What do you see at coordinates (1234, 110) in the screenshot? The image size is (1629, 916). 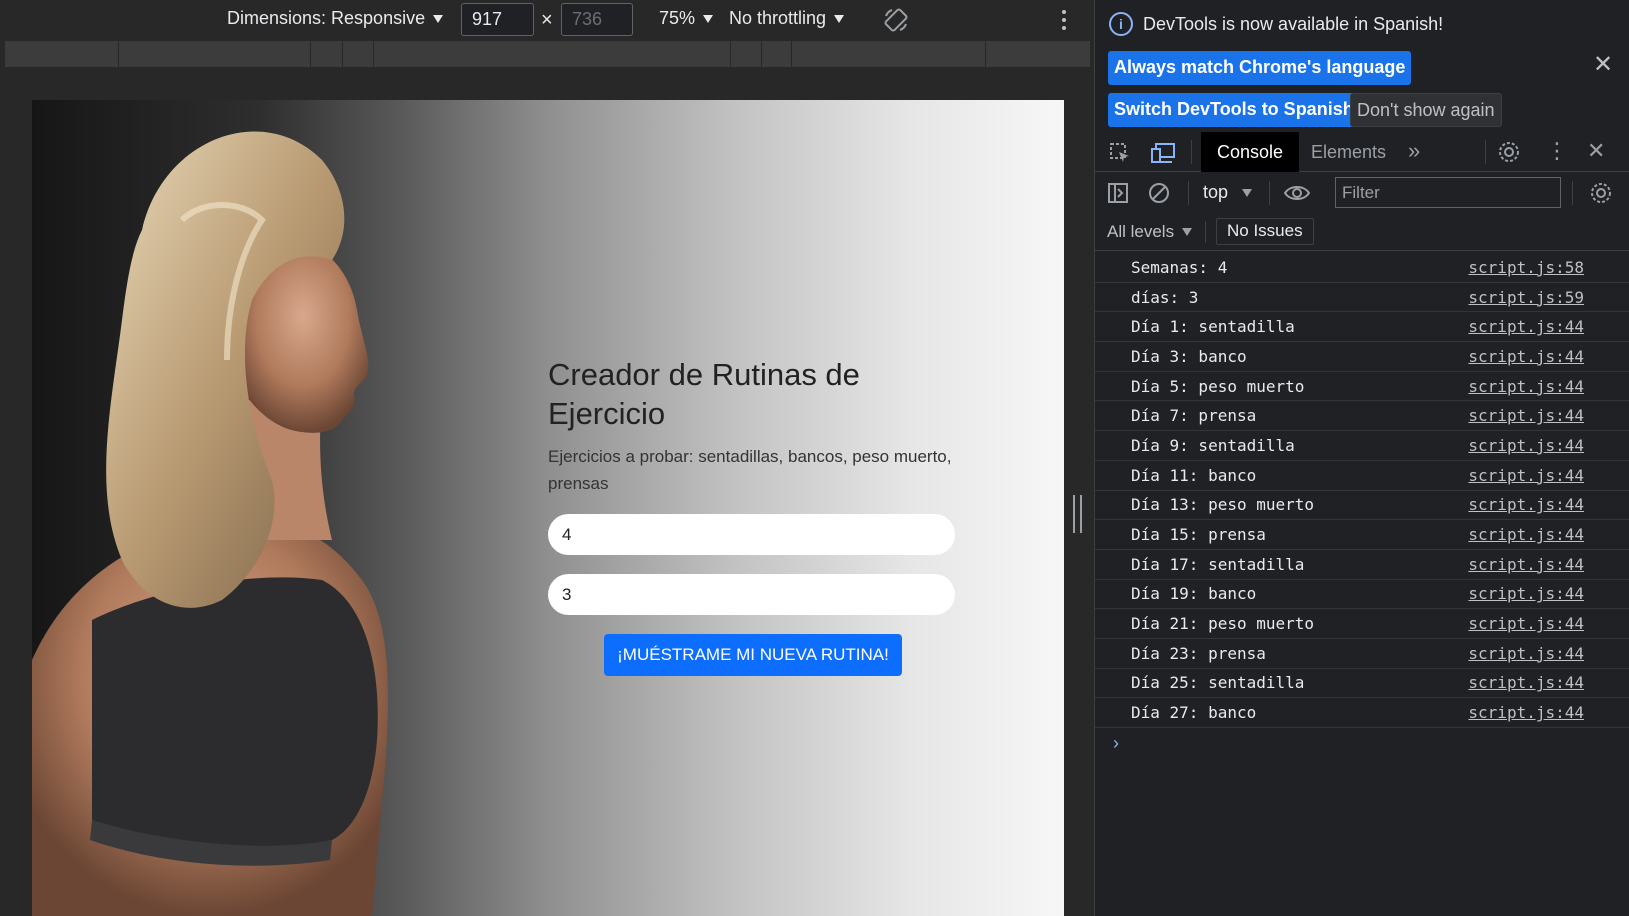 I see `switch-spanish-button: Switch DevTools to Spanish` at bounding box center [1234, 110].